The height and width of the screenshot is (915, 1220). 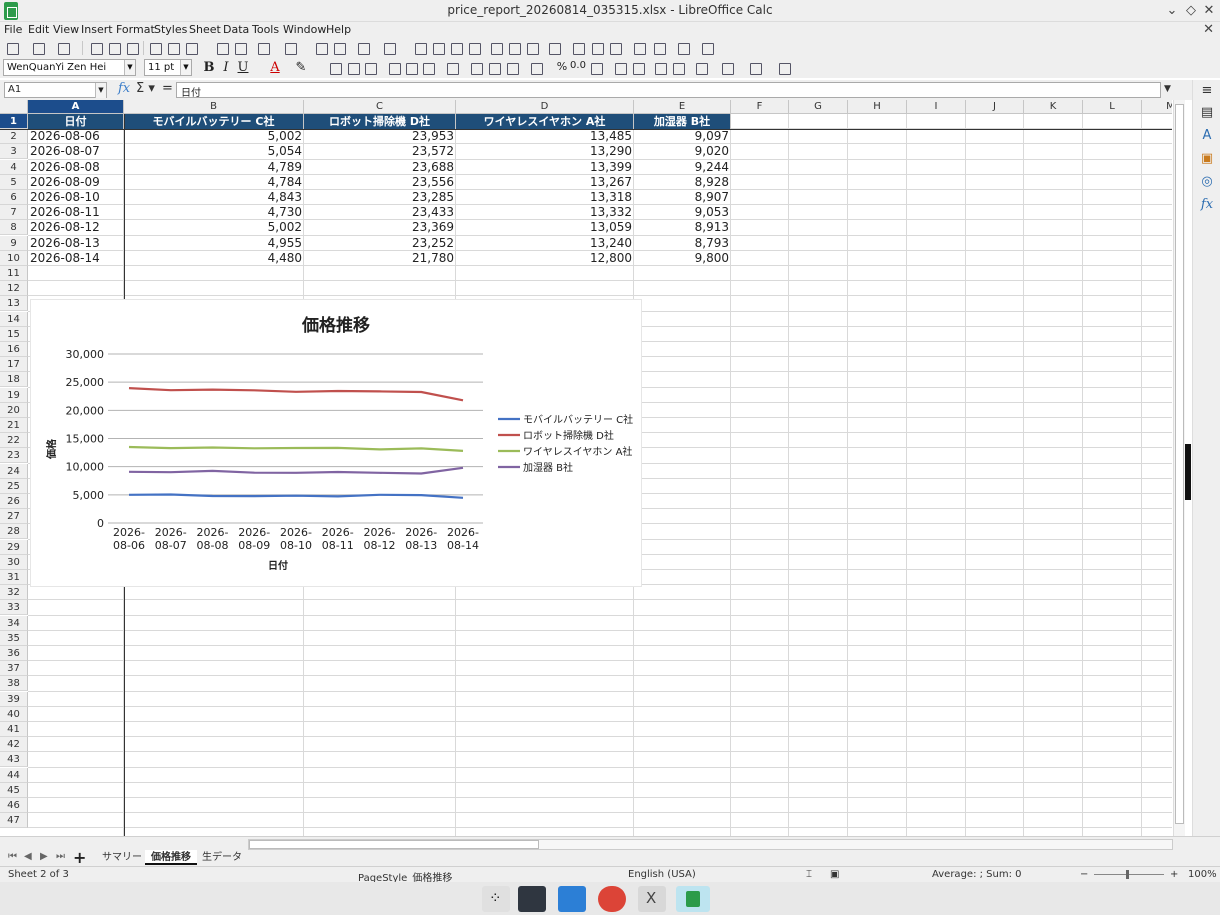 What do you see at coordinates (682, 167) in the screenshot?
I see `price-cell: 9,244` at bounding box center [682, 167].